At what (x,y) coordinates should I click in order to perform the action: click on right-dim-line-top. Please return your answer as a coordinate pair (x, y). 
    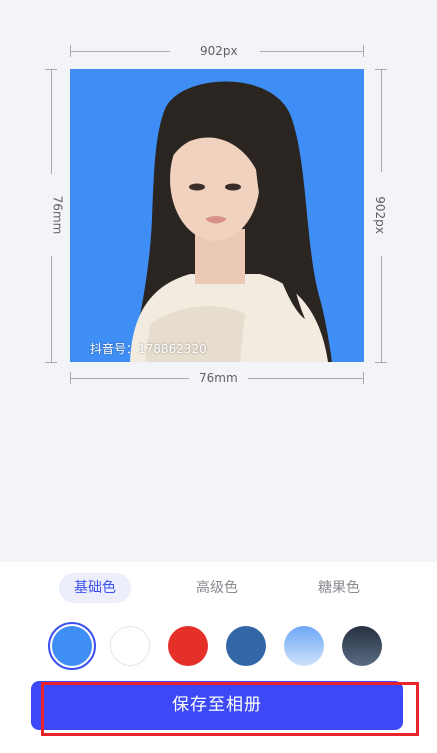
    Looking at the image, I should click on (381, 120).